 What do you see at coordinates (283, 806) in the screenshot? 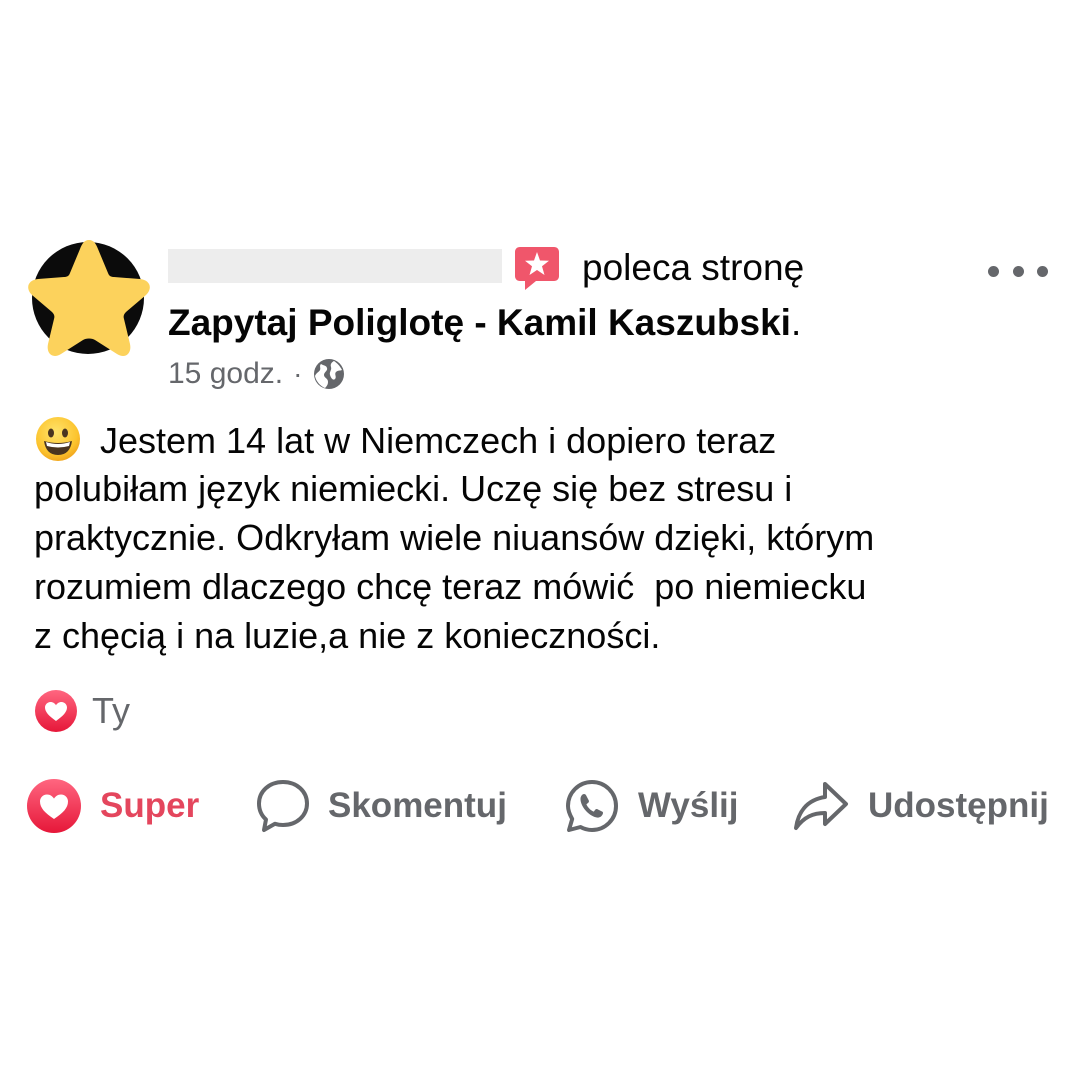
I see `comment-icon` at bounding box center [283, 806].